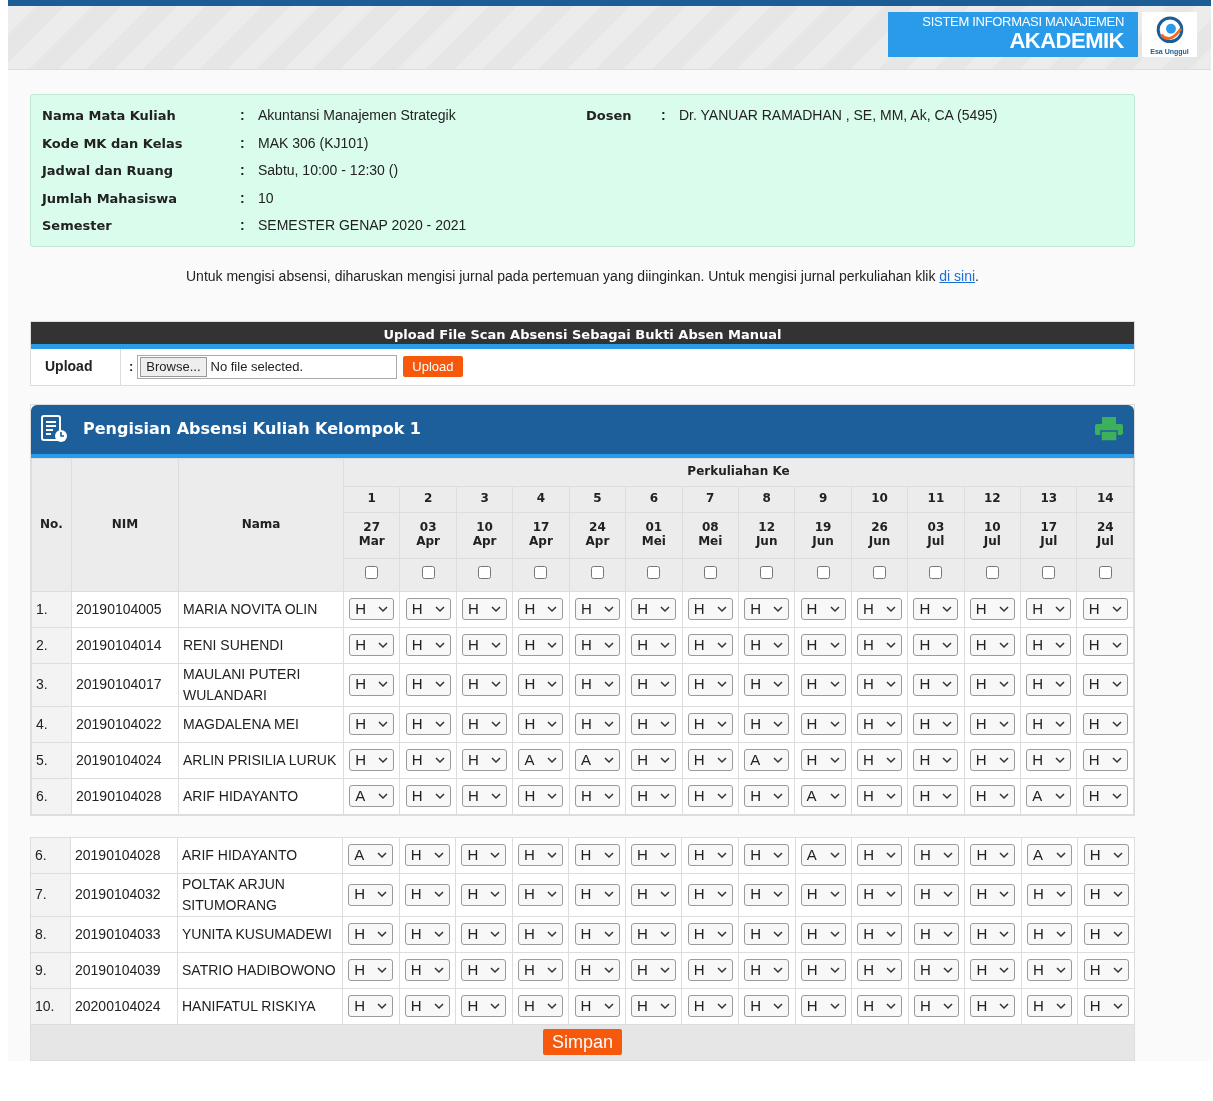  What do you see at coordinates (1109, 429) in the screenshot?
I see `print-icon` at bounding box center [1109, 429].